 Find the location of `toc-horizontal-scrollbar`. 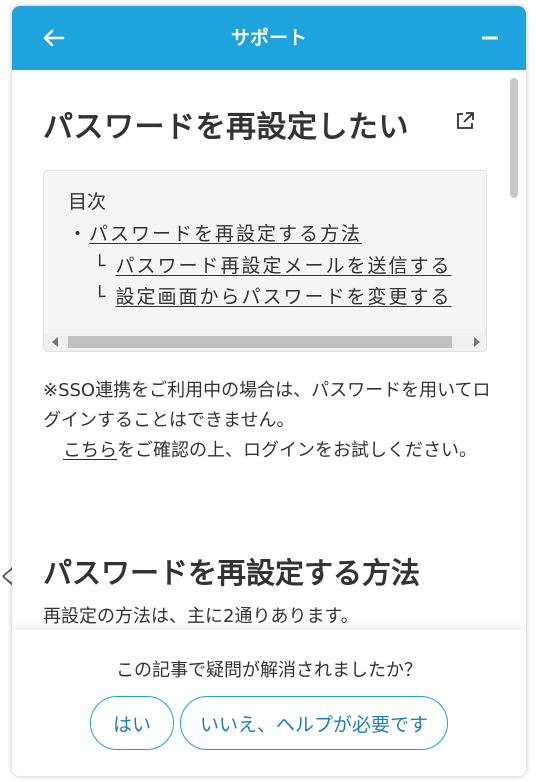

toc-horizontal-scrollbar is located at coordinates (265, 342).